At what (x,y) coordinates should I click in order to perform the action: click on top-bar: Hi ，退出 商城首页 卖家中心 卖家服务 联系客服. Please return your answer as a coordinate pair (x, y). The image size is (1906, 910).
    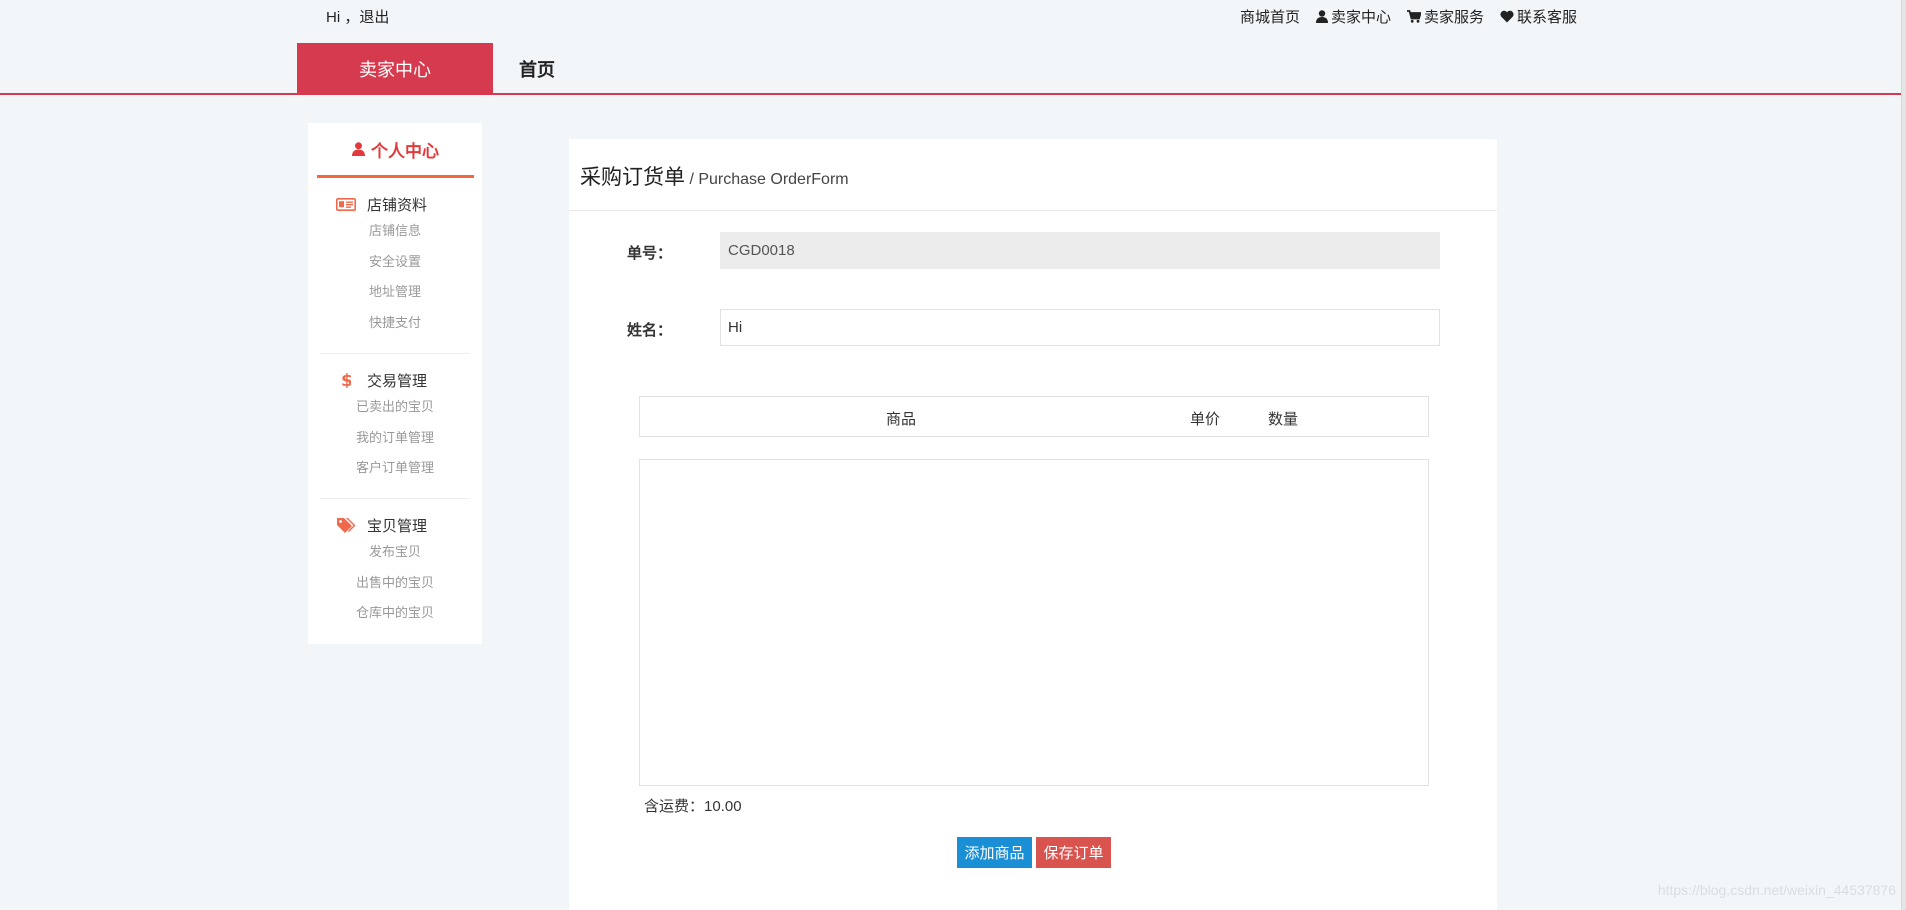
    Looking at the image, I should click on (953, 15).